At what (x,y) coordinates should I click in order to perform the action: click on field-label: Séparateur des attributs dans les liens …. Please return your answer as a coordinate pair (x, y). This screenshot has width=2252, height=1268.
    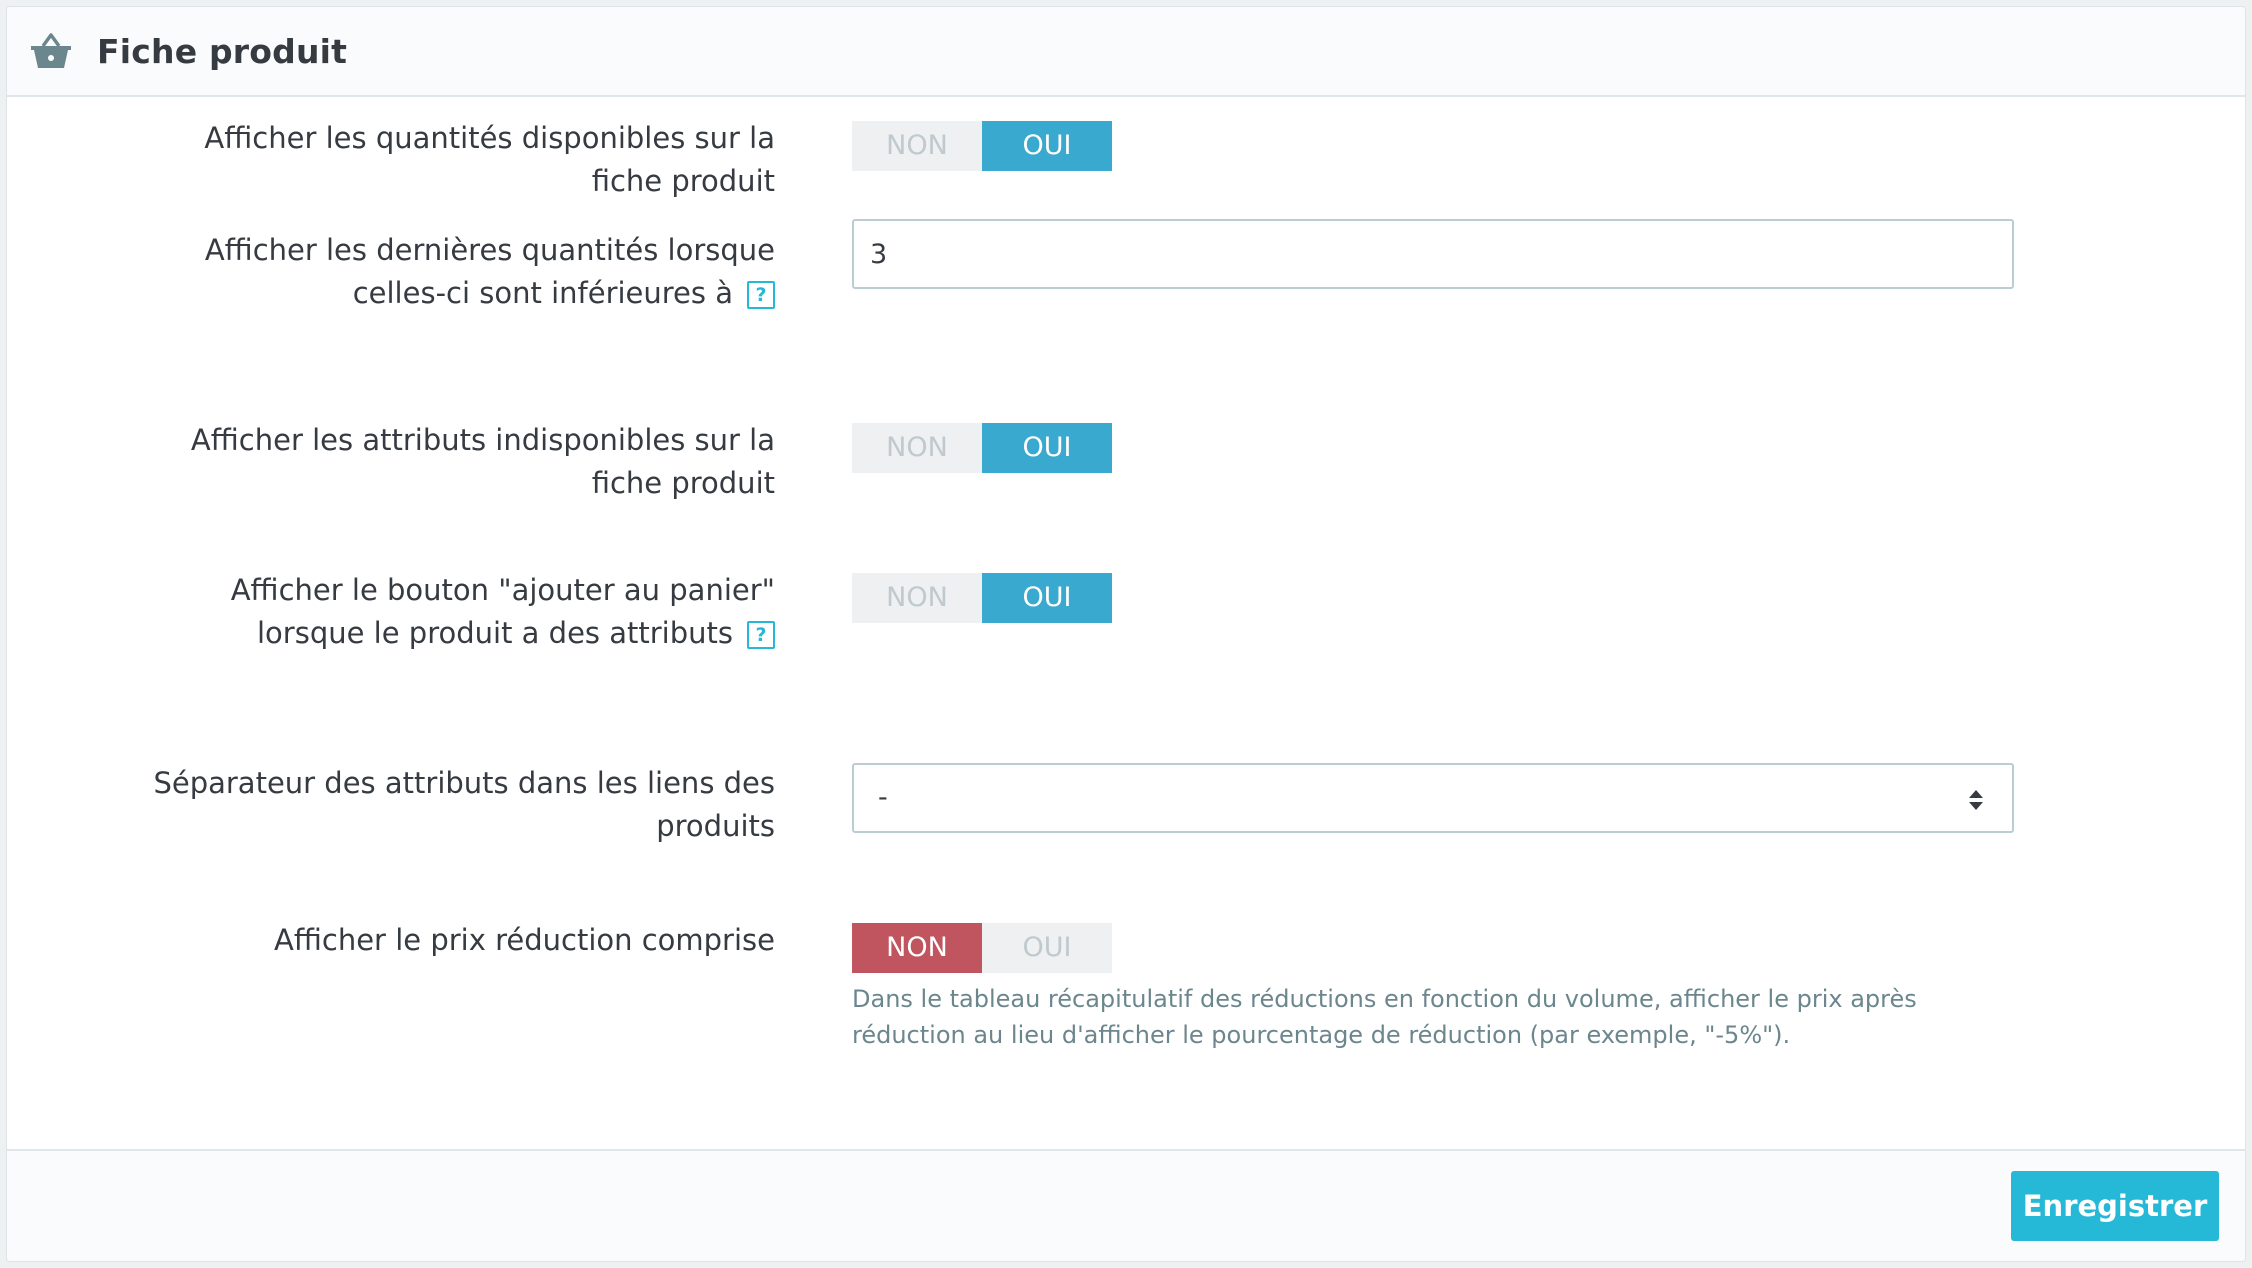
    Looking at the image, I should click on (464, 804).